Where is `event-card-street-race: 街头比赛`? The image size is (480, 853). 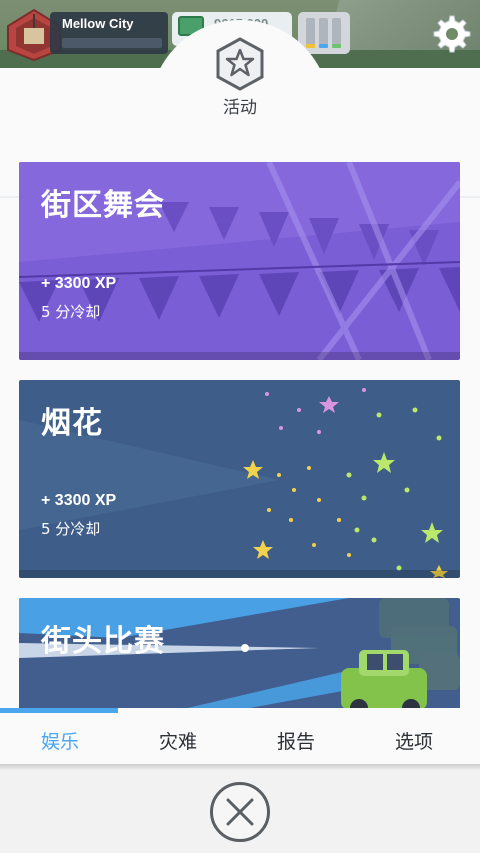
event-card-street-race: 街头比赛 is located at coordinates (239, 654).